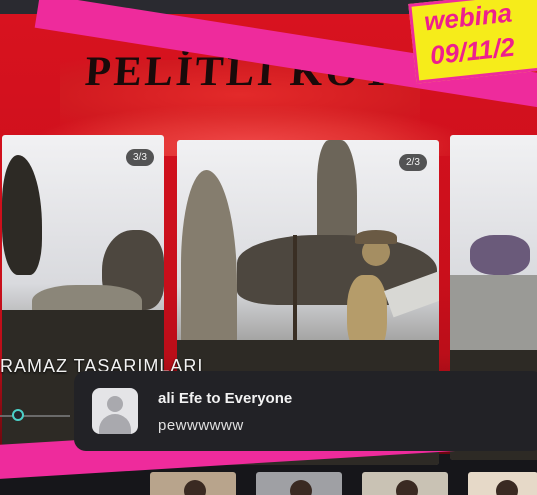  What do you see at coordinates (35, 416) in the screenshot?
I see `video-progress-track` at bounding box center [35, 416].